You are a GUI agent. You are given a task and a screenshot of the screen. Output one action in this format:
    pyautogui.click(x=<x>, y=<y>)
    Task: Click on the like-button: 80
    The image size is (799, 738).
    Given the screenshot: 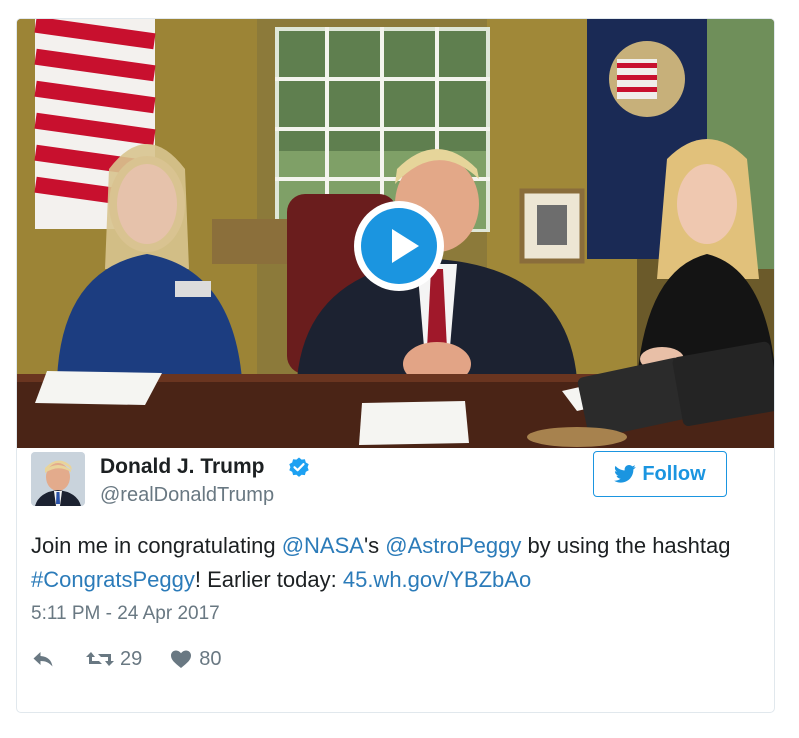 What is the action you would take?
    pyautogui.click(x=196, y=659)
    